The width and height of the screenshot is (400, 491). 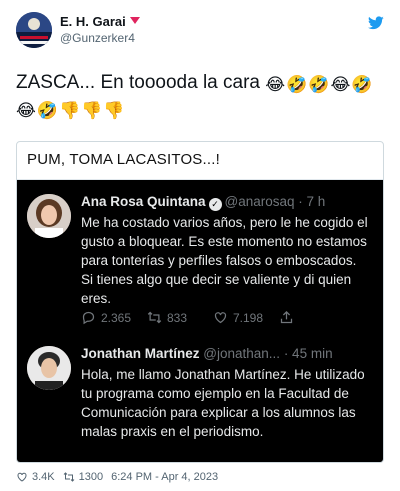 I want to click on tweet1-header: Ana Rosa Quintana ✓ @anarosaq · 7 h, so click(x=203, y=202).